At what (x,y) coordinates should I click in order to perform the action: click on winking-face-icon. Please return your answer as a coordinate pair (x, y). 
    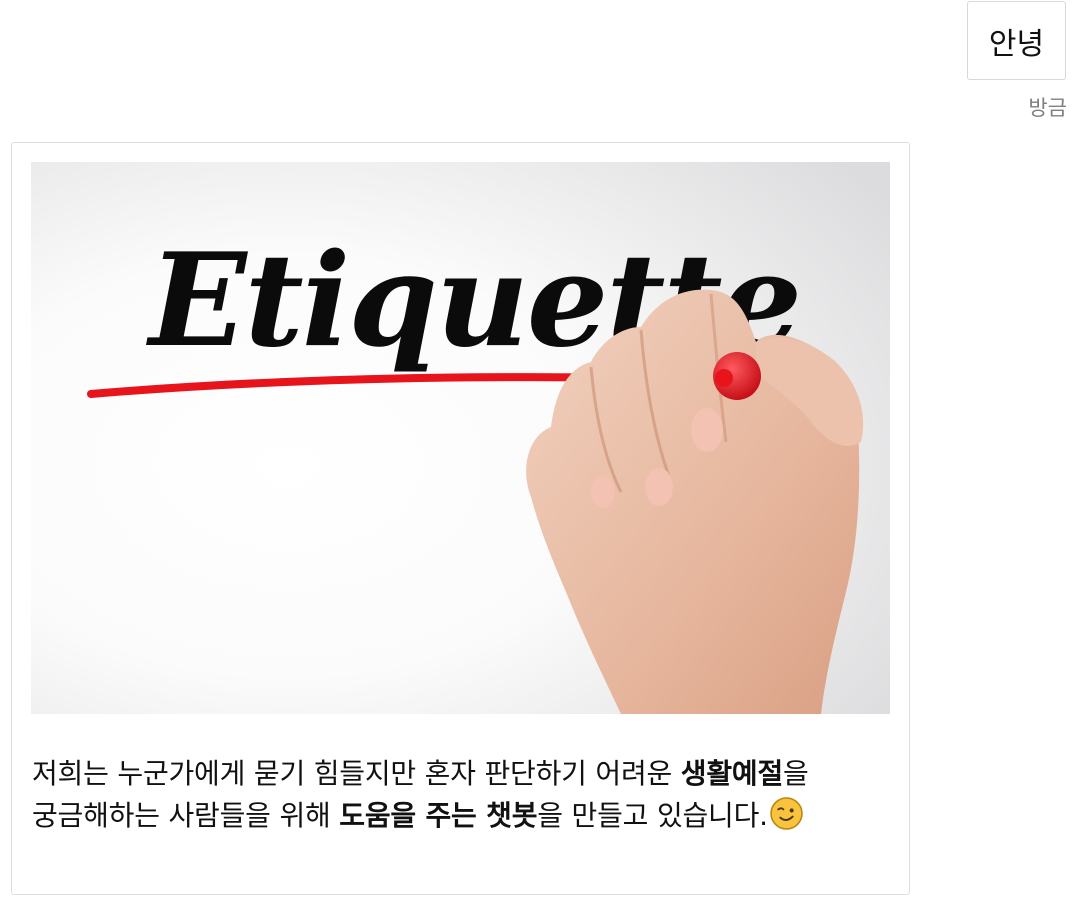
    Looking at the image, I should click on (786, 813).